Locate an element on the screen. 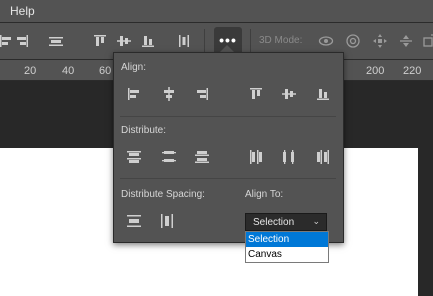 The image size is (433, 296). ruler-label: 60 is located at coordinates (105, 71).